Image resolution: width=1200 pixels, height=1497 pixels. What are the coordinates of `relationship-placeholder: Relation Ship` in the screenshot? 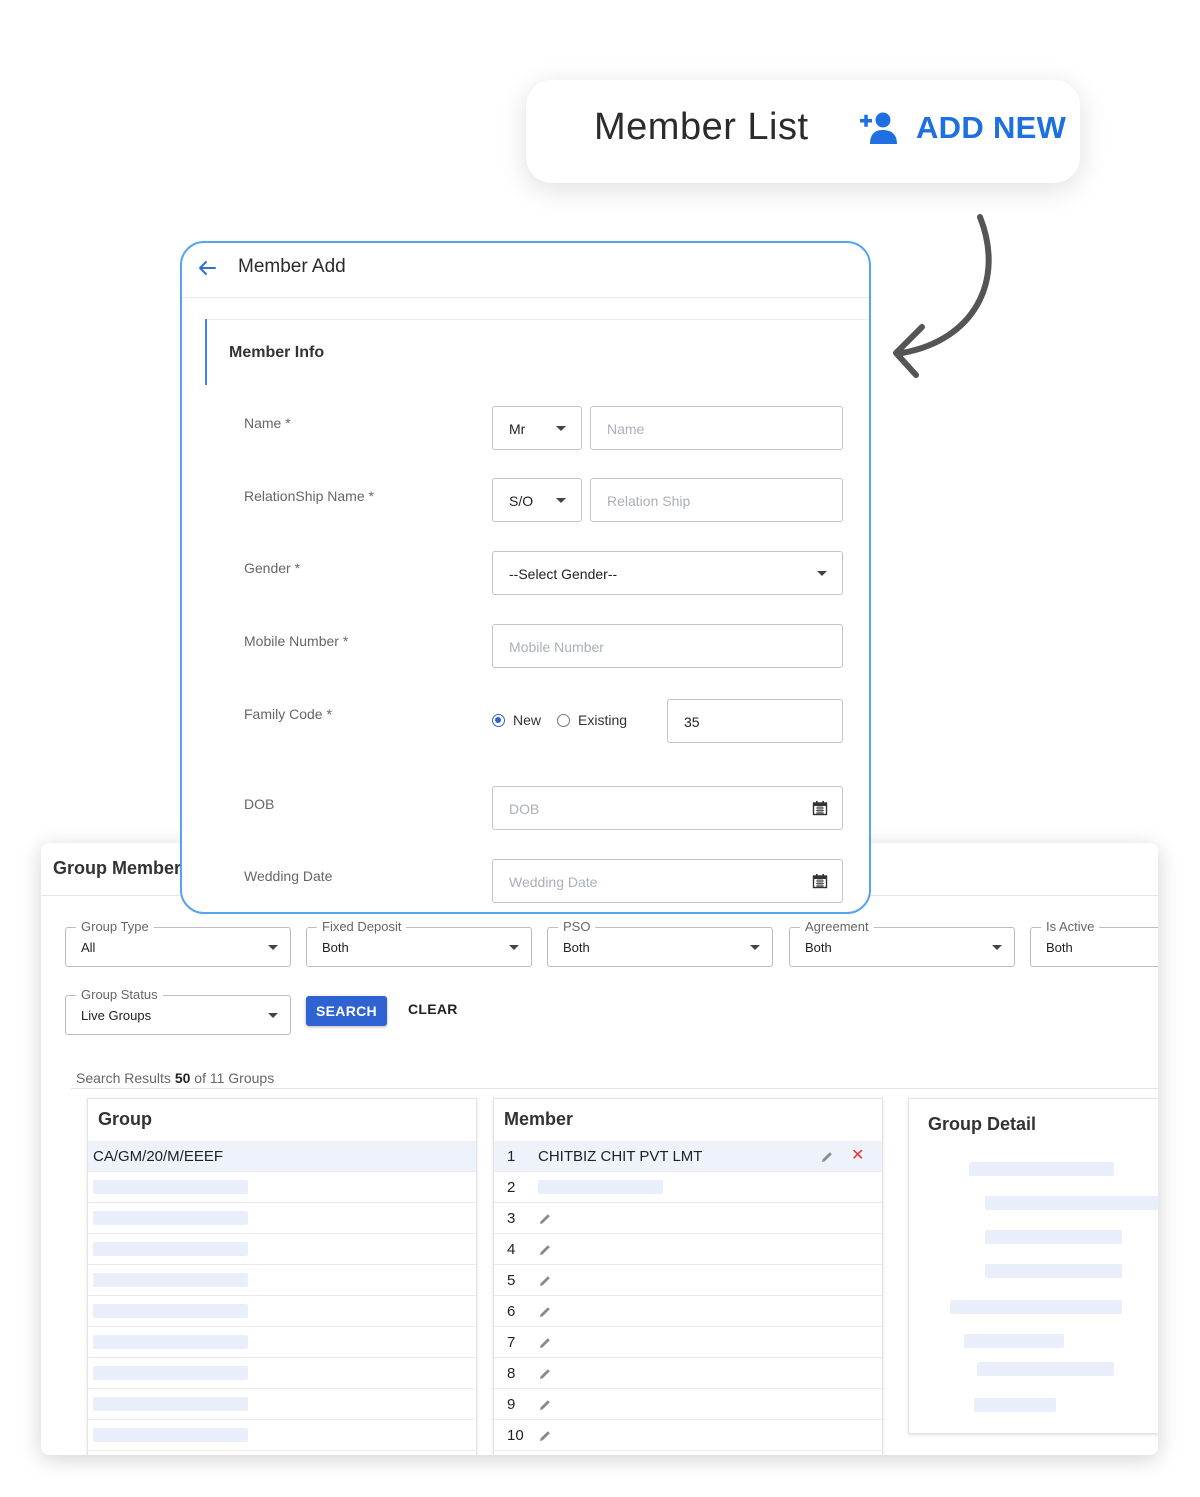 It's located at (649, 501).